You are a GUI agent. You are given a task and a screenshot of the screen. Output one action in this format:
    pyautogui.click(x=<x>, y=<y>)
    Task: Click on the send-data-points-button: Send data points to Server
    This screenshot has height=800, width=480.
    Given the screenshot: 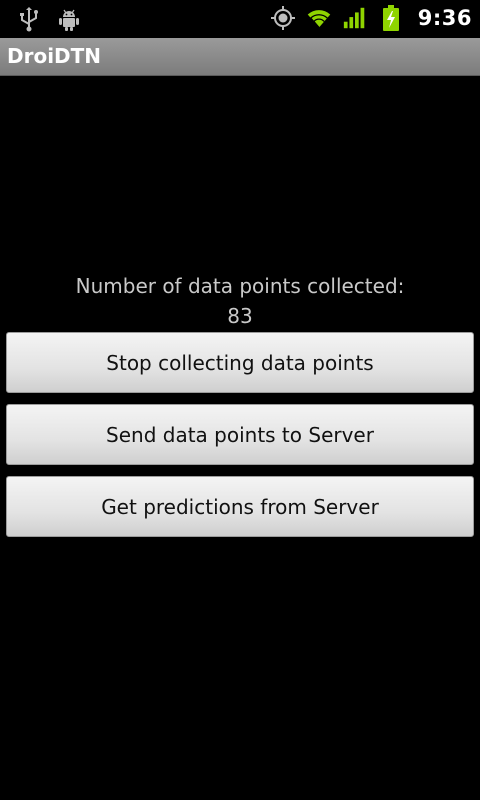 What is the action you would take?
    pyautogui.click(x=240, y=434)
    